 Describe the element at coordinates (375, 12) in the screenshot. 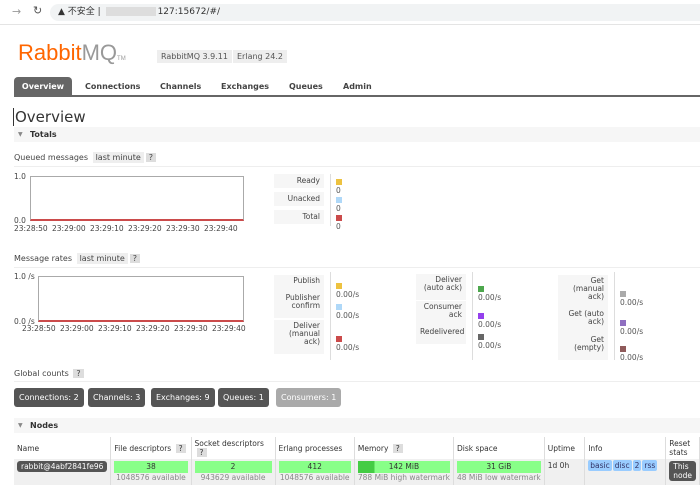

I see `address-bar: ▲ 不安全 | 127:15672/#/` at that location.